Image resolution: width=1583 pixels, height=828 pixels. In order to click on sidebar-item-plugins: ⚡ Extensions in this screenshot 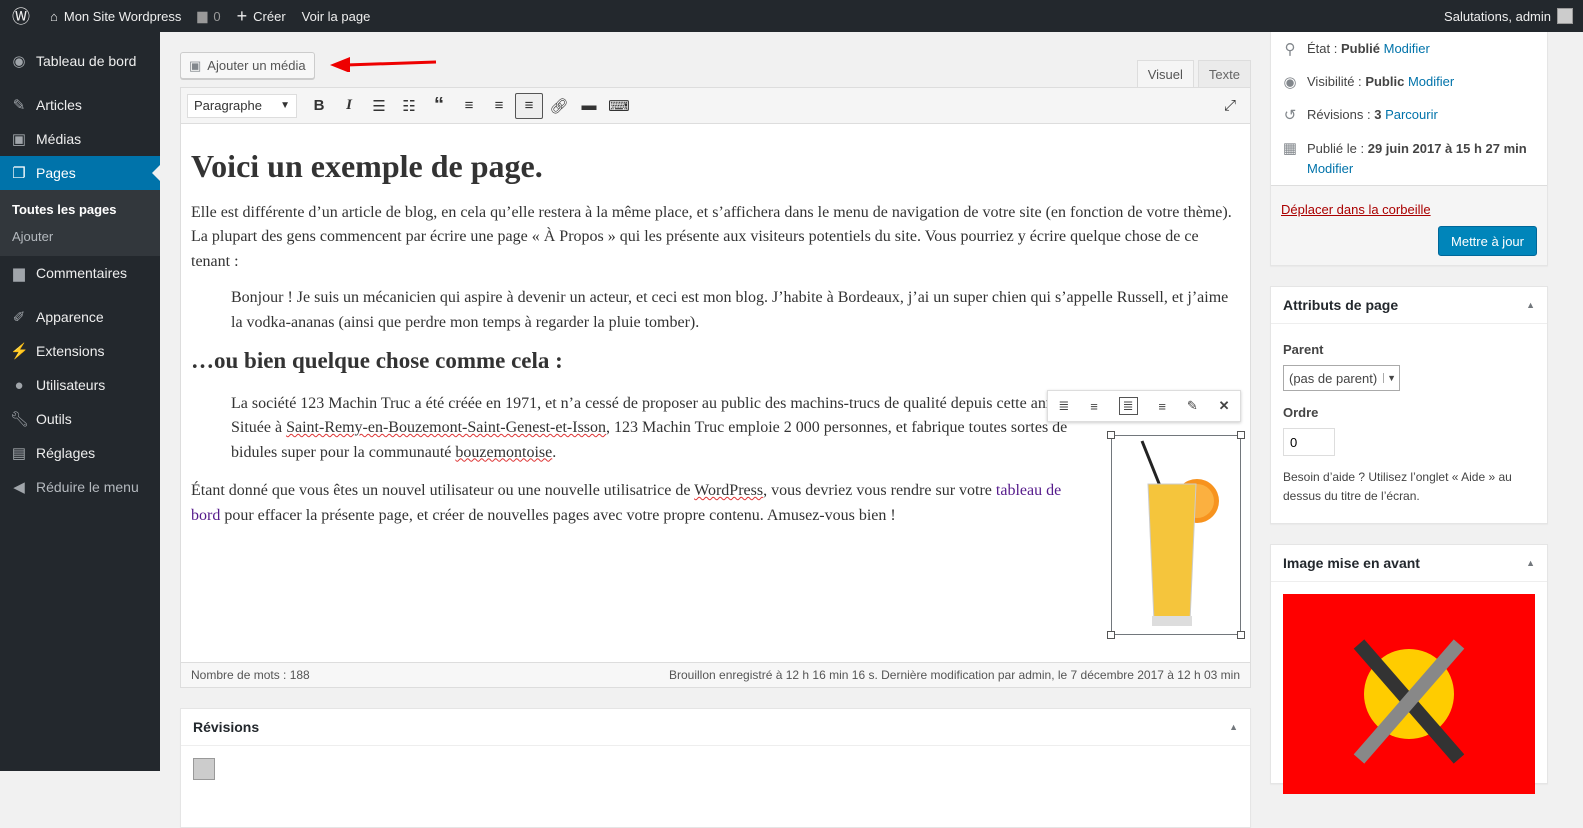, I will do `click(80, 351)`.